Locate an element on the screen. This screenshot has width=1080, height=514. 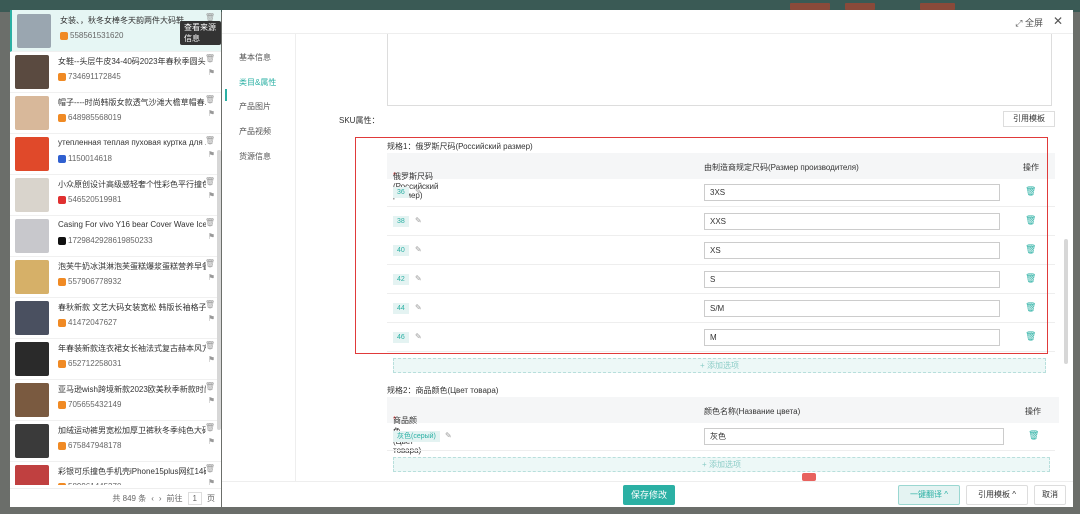
product-id: 652712258031 is located at coordinates (95, 363).